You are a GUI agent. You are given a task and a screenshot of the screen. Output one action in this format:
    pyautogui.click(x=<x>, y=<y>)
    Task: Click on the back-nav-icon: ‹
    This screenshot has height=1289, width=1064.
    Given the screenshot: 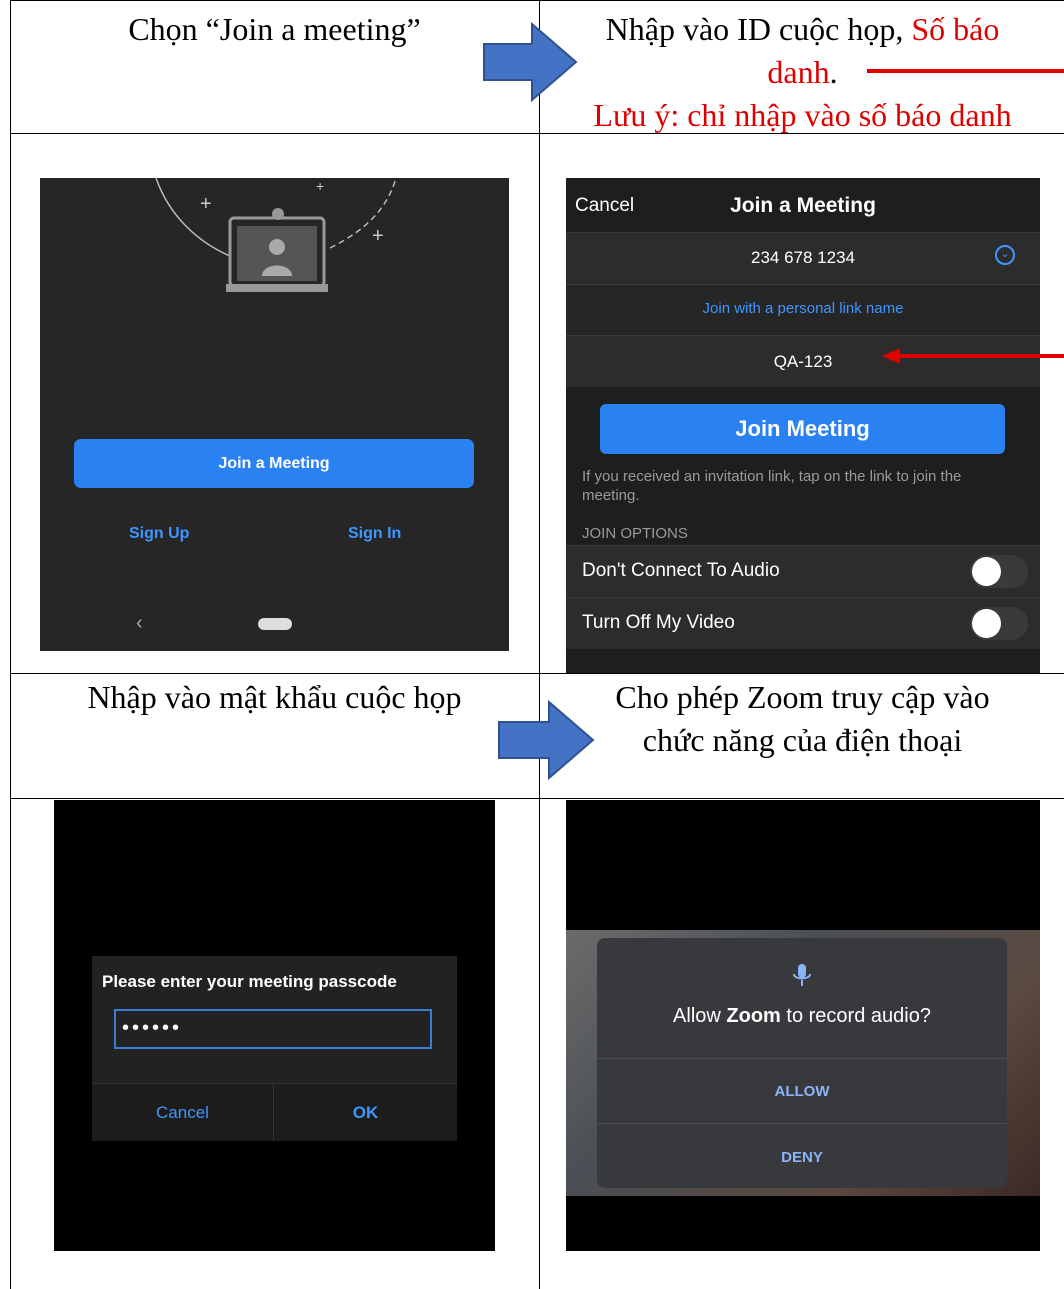 What is the action you would take?
    pyautogui.click(x=139, y=623)
    